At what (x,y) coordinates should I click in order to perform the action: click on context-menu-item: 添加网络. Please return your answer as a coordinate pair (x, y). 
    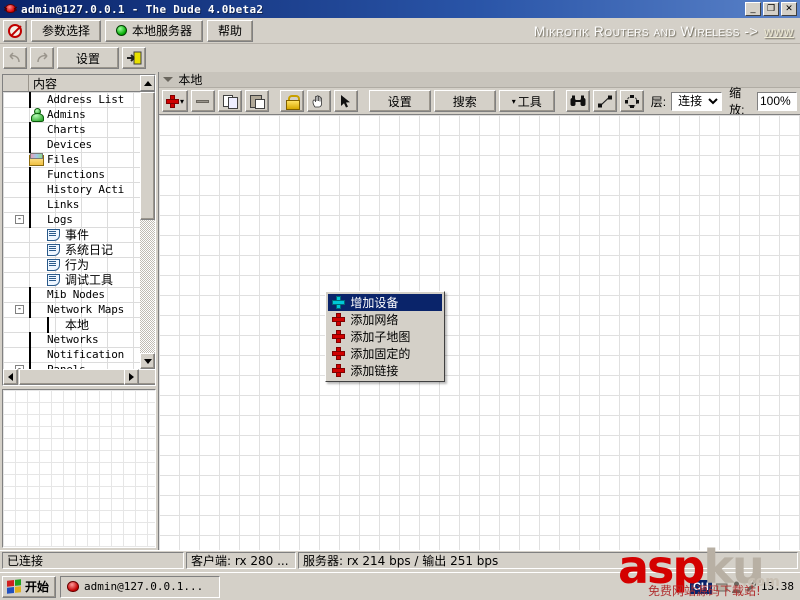
    Looking at the image, I should click on (385, 319).